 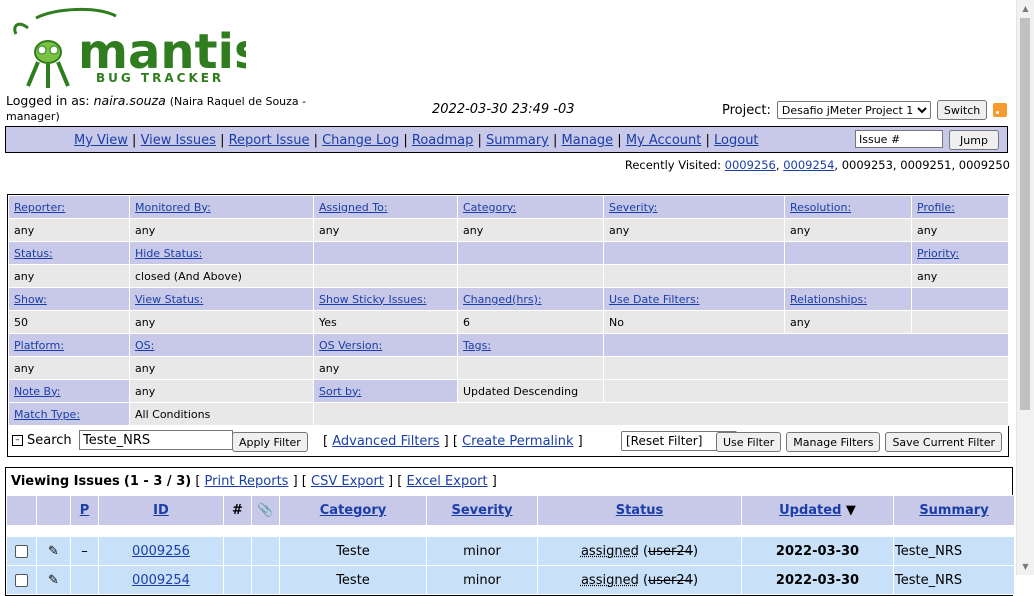 What do you see at coordinates (1025, 8) in the screenshot?
I see `scroll-up-icon: ▲` at bounding box center [1025, 8].